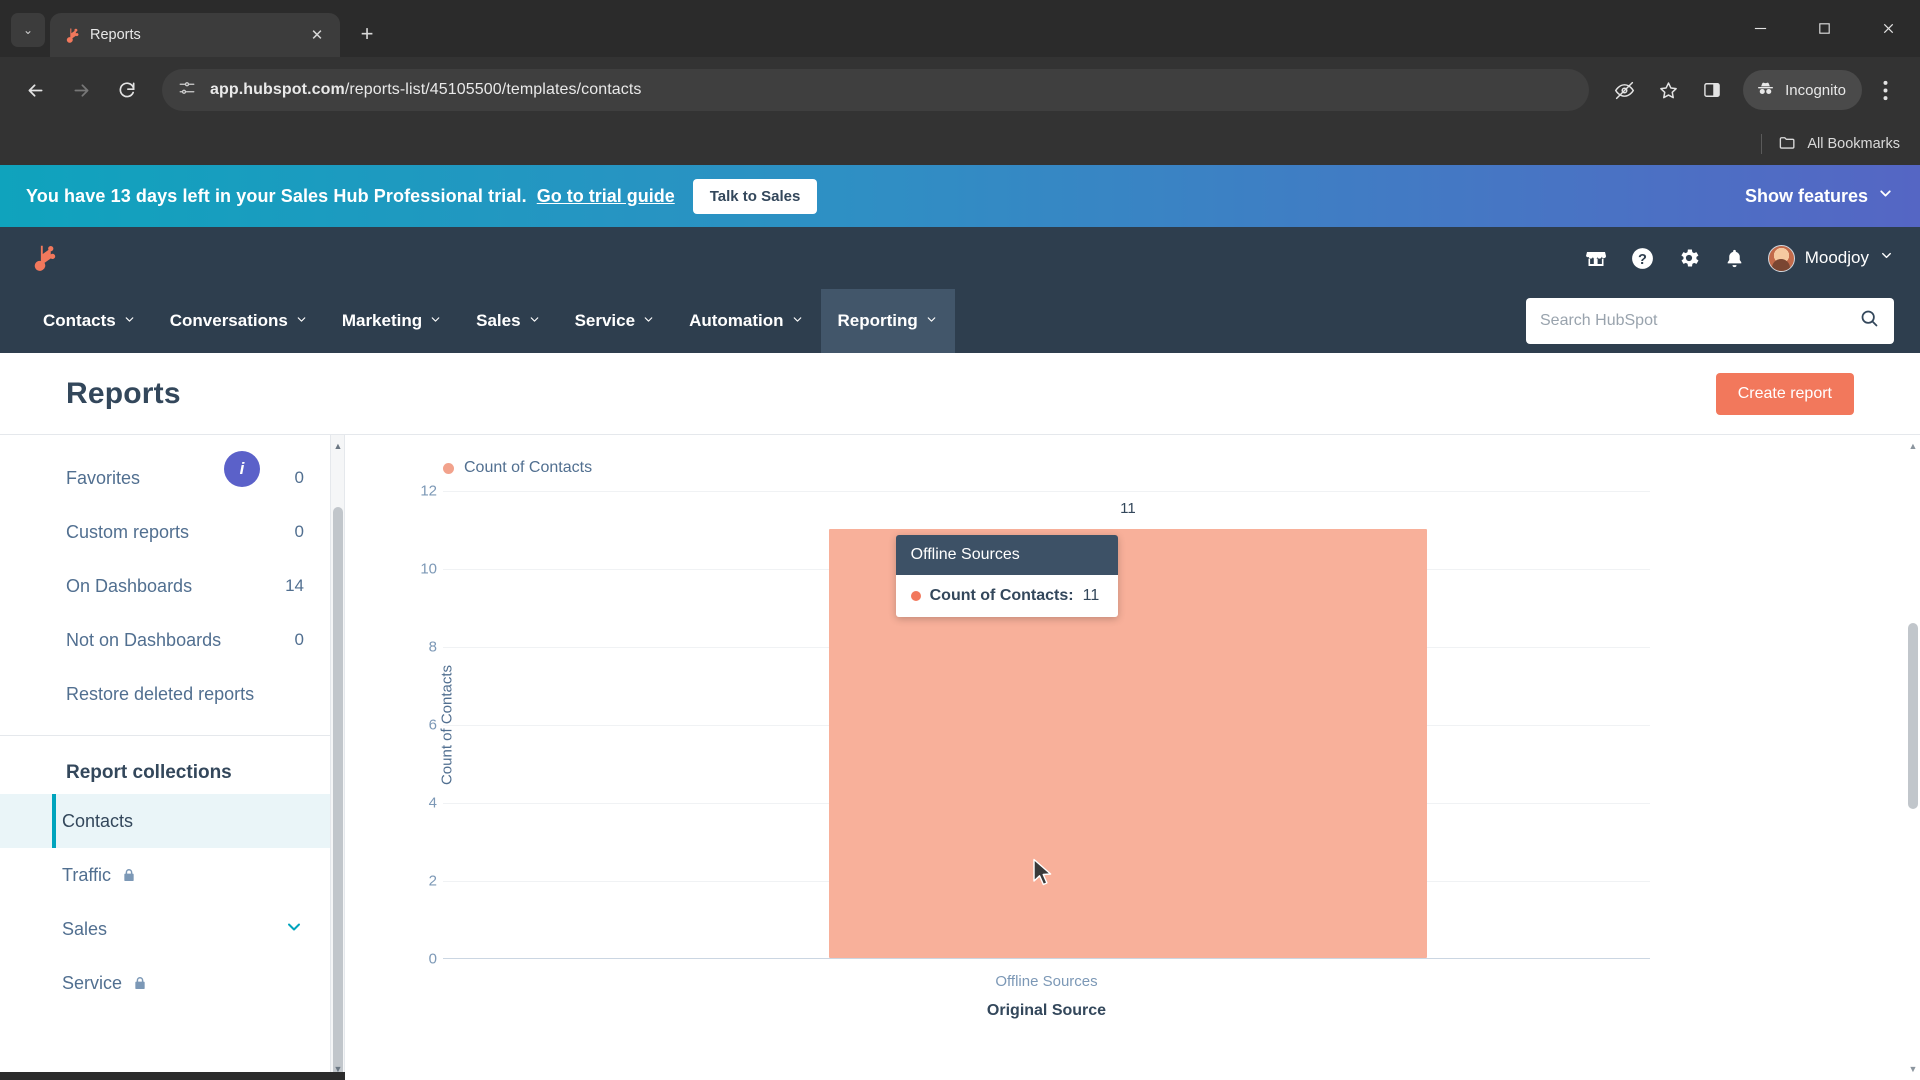 The width and height of the screenshot is (1920, 1080). I want to click on bar-value-label: 11, so click(1128, 508).